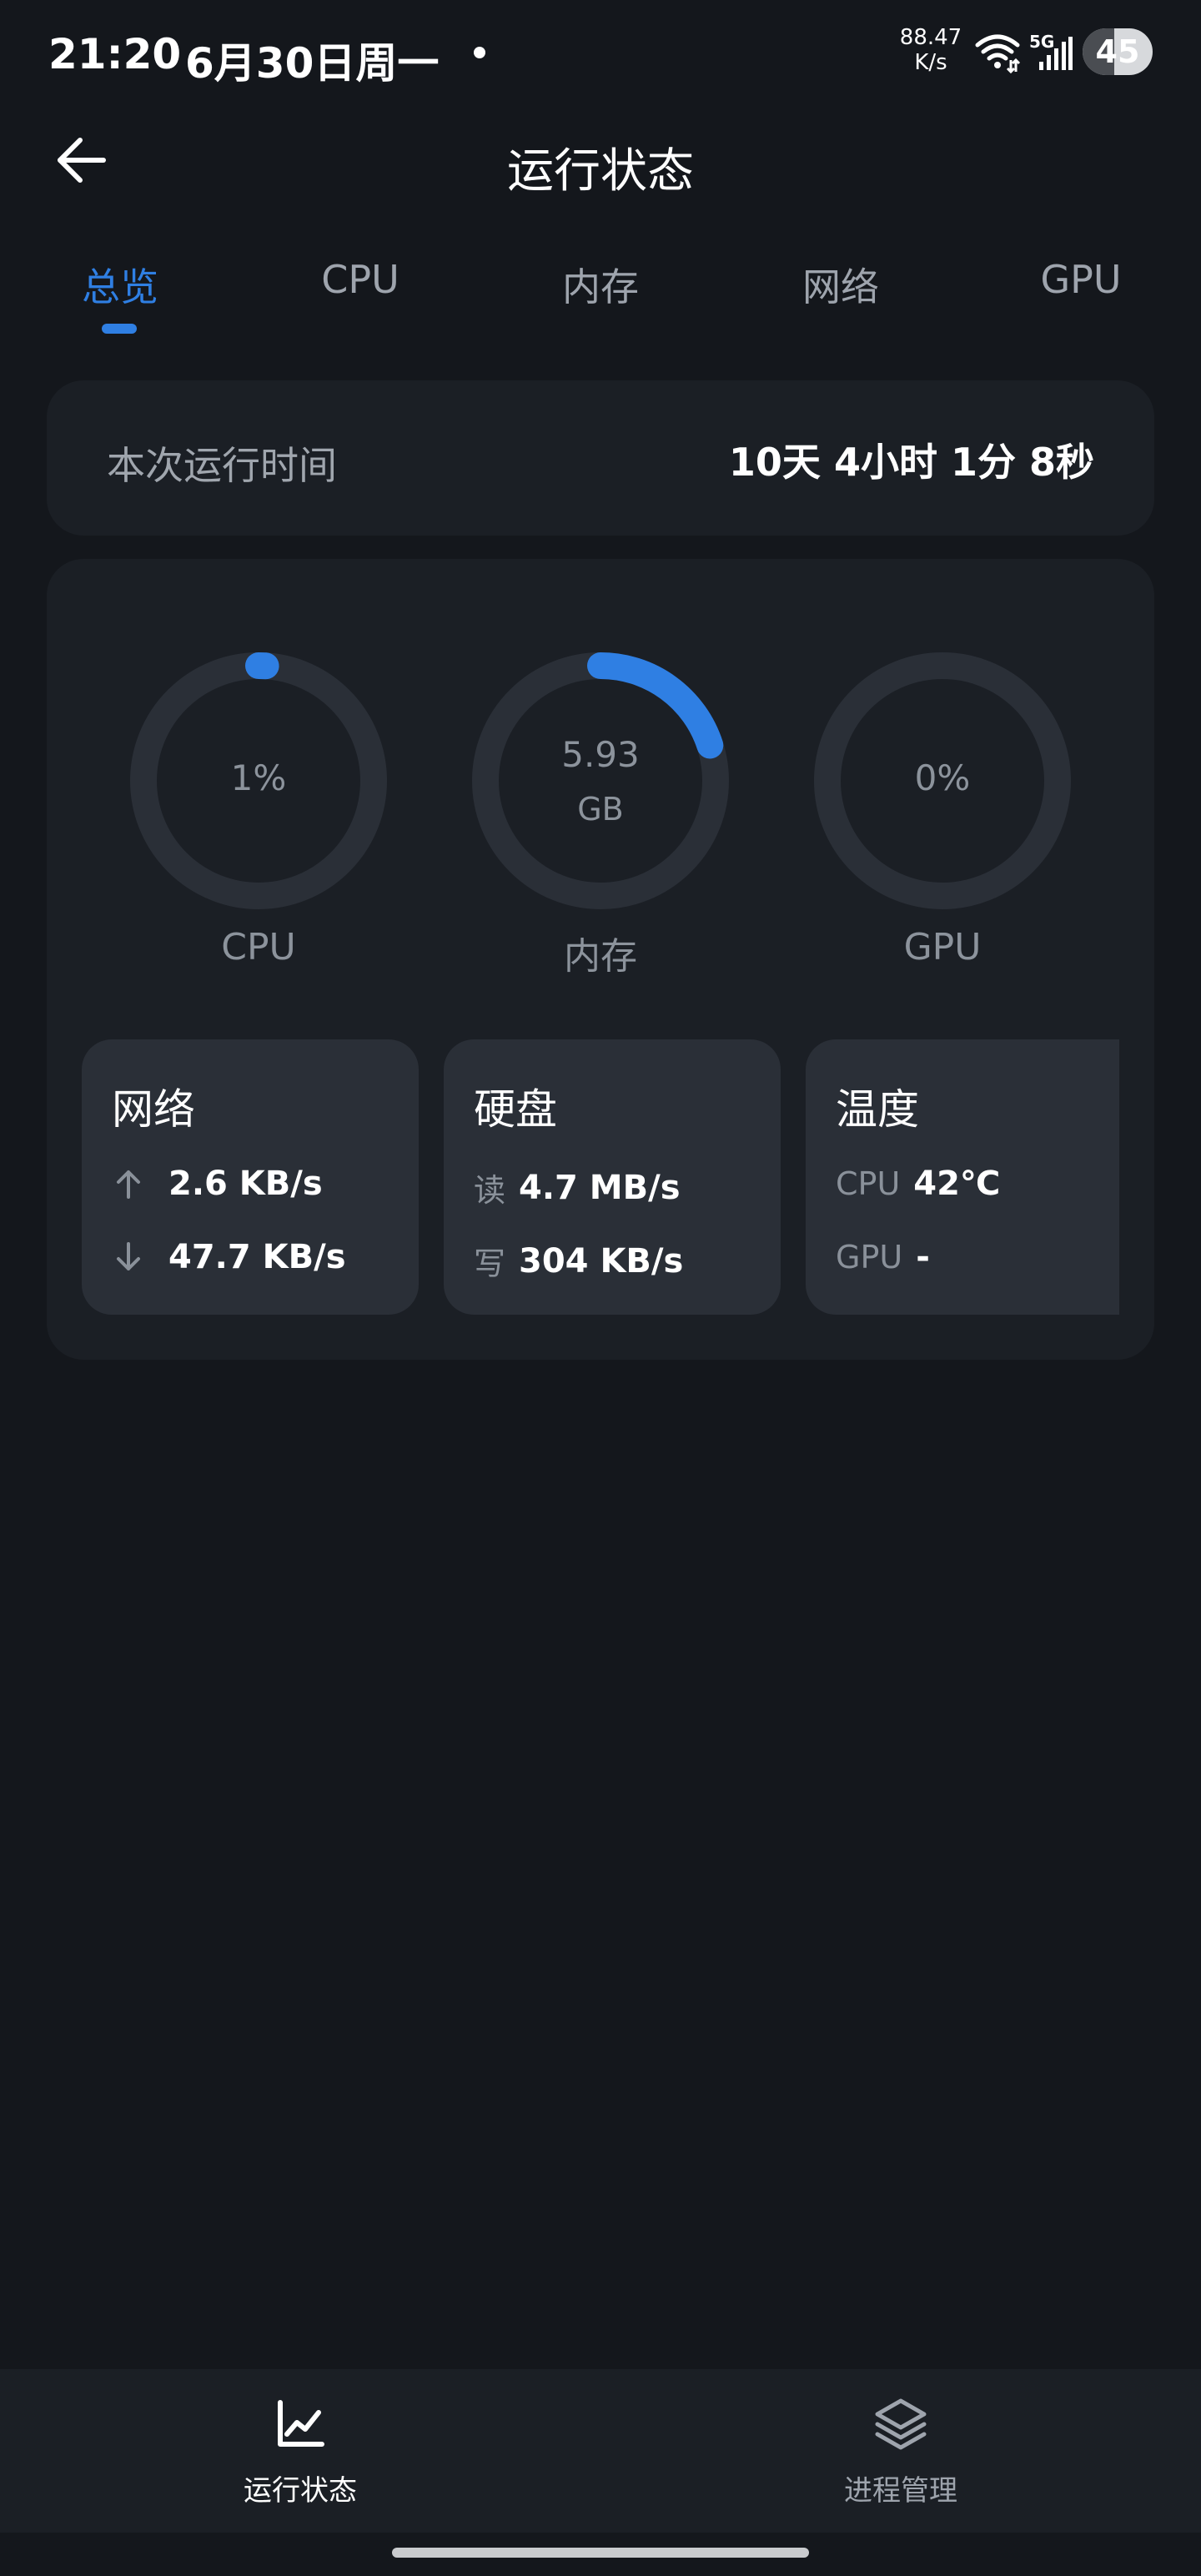 This screenshot has height=2576, width=1201. Describe the element at coordinates (878, 1109) in the screenshot. I see `temperature-card-title: 温度` at that location.